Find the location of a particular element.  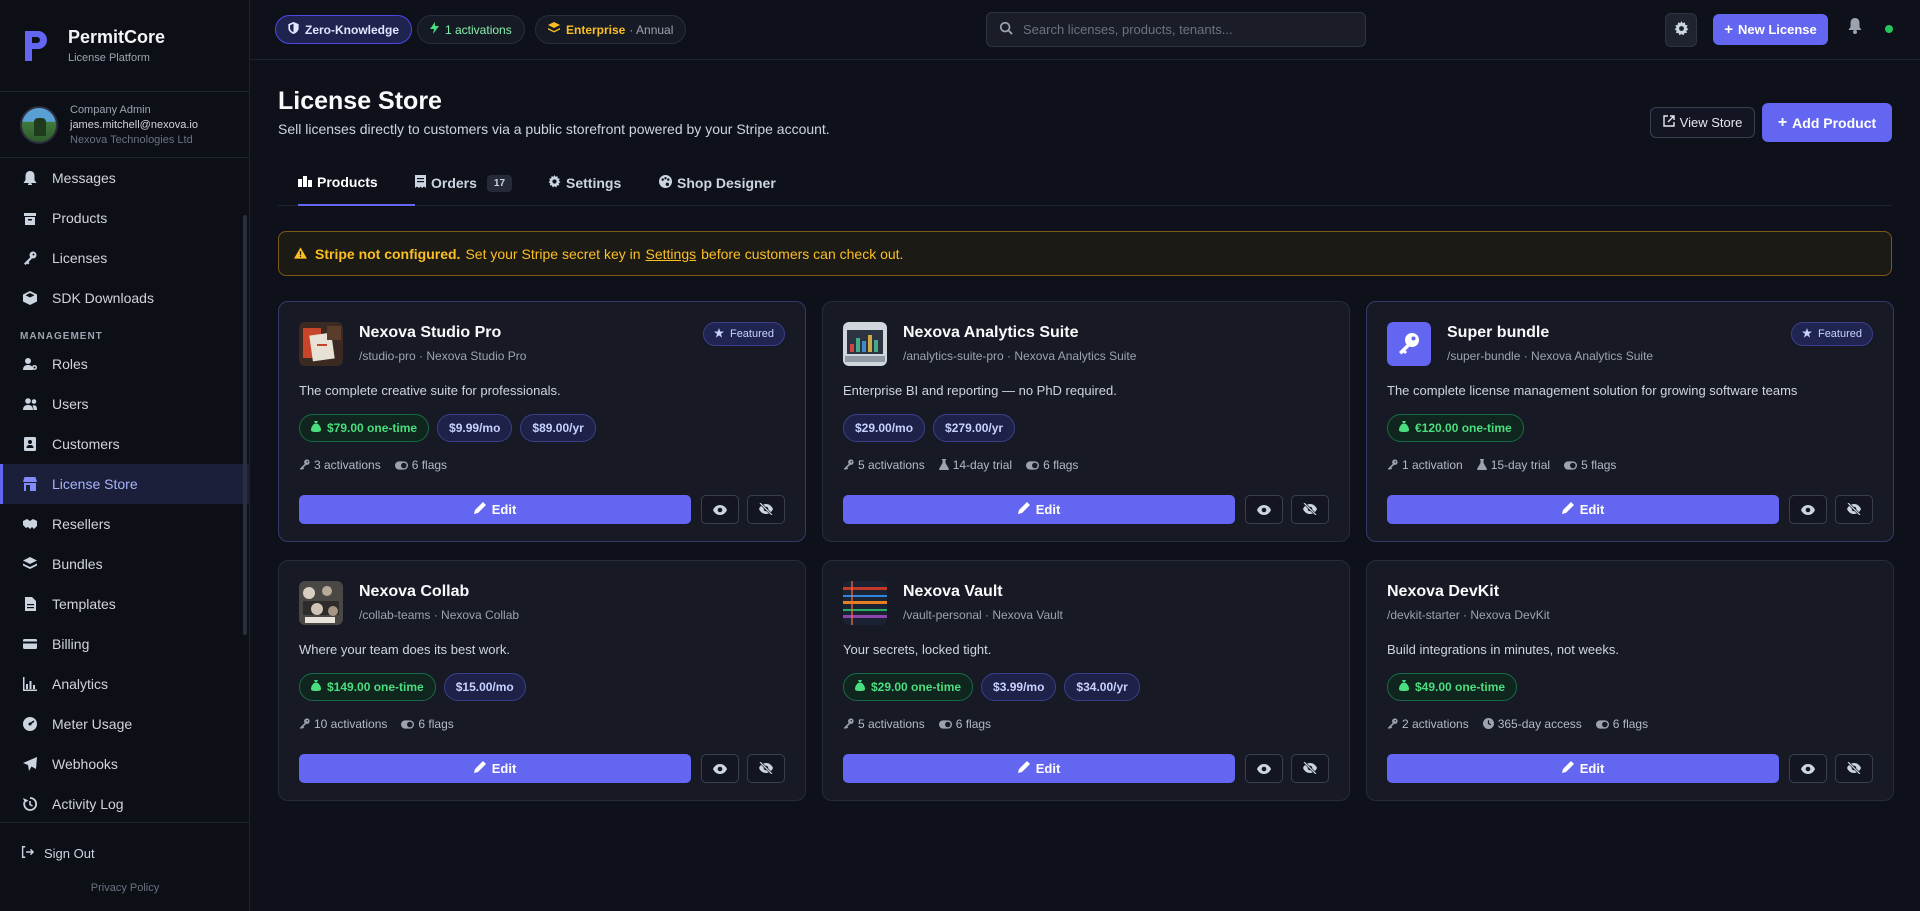

sidebar-item-webhooks: Webhooks is located at coordinates (125, 764).